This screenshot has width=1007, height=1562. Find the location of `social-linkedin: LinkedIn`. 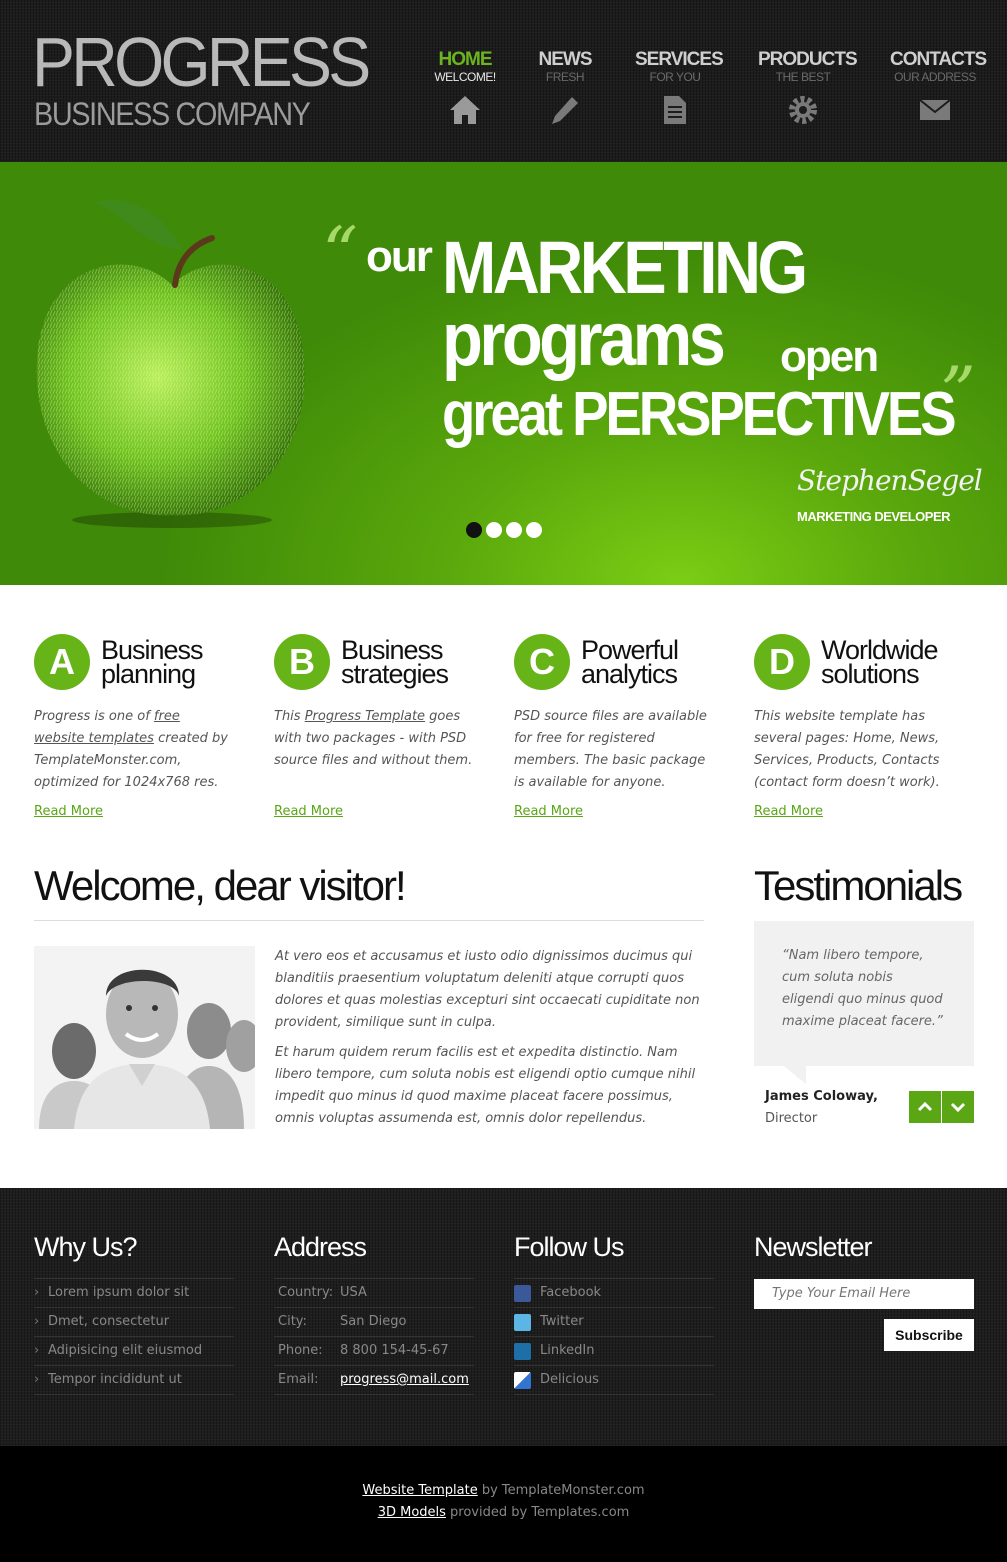

social-linkedin: LinkedIn is located at coordinates (614, 1351).